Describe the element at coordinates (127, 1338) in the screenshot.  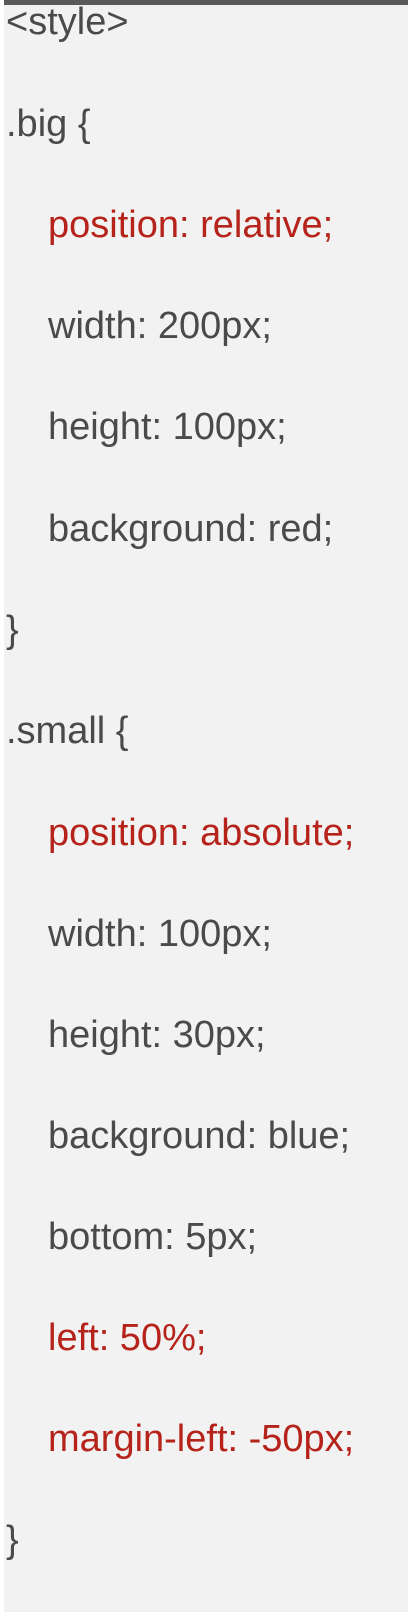
I see `code-line-left-50: left: 50%;` at that location.